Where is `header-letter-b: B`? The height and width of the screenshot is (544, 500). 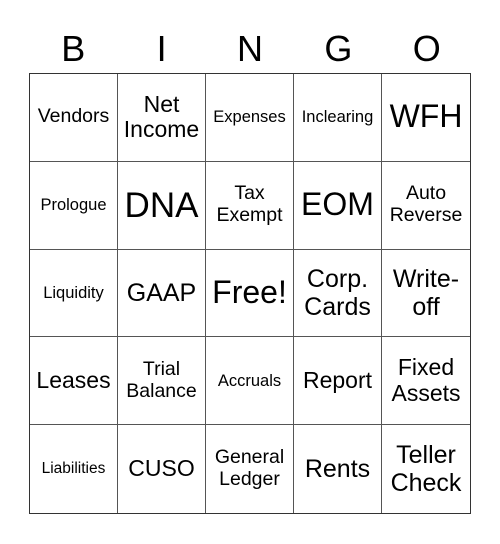 header-letter-b: B is located at coordinates (73, 48).